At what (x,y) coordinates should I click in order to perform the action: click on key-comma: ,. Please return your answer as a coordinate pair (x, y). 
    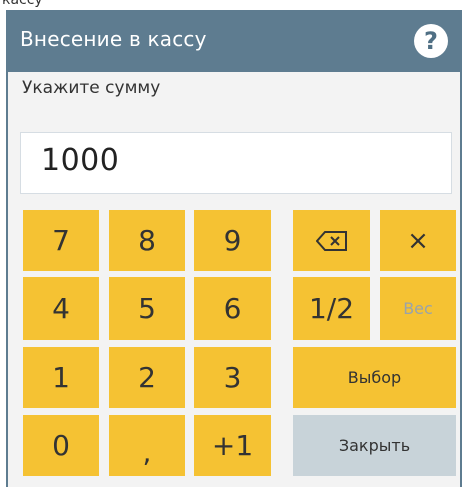
    Looking at the image, I should click on (147, 445).